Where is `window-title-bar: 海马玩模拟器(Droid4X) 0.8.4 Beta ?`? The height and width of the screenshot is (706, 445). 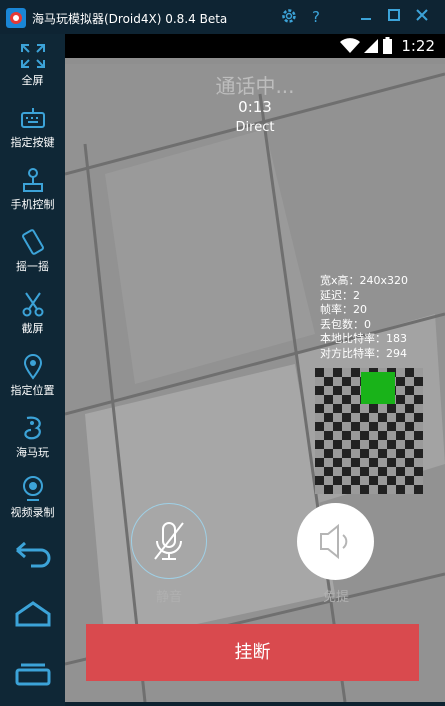
window-title-bar: 海马玩模拟器(Droid4X) 0.8.4 Beta ? is located at coordinates (222, 17).